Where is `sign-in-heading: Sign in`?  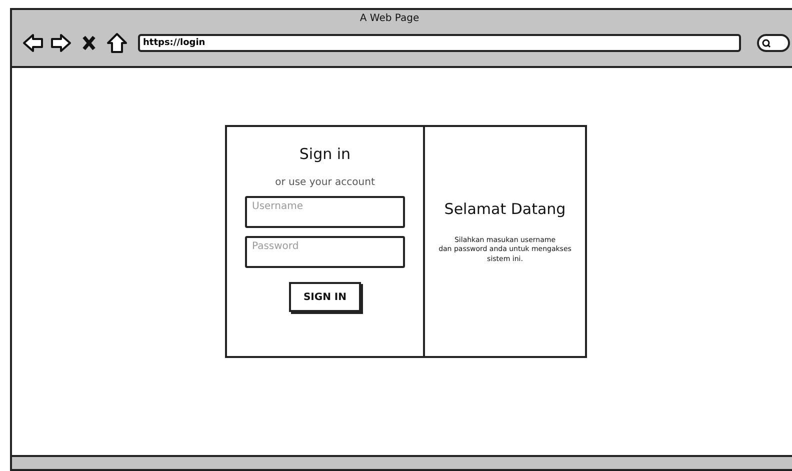
sign-in-heading: Sign in is located at coordinates (325, 154).